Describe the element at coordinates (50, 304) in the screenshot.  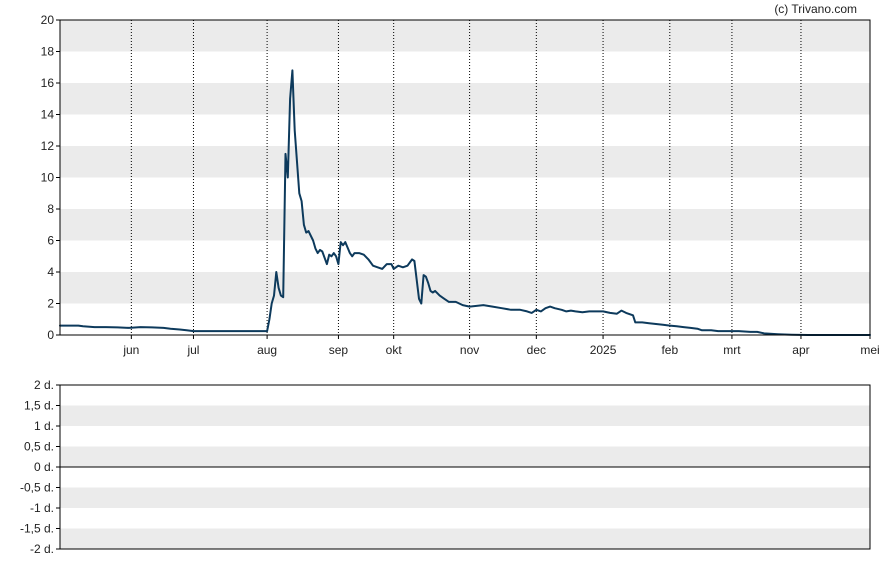
I see `y-tick-label: 2` at that location.